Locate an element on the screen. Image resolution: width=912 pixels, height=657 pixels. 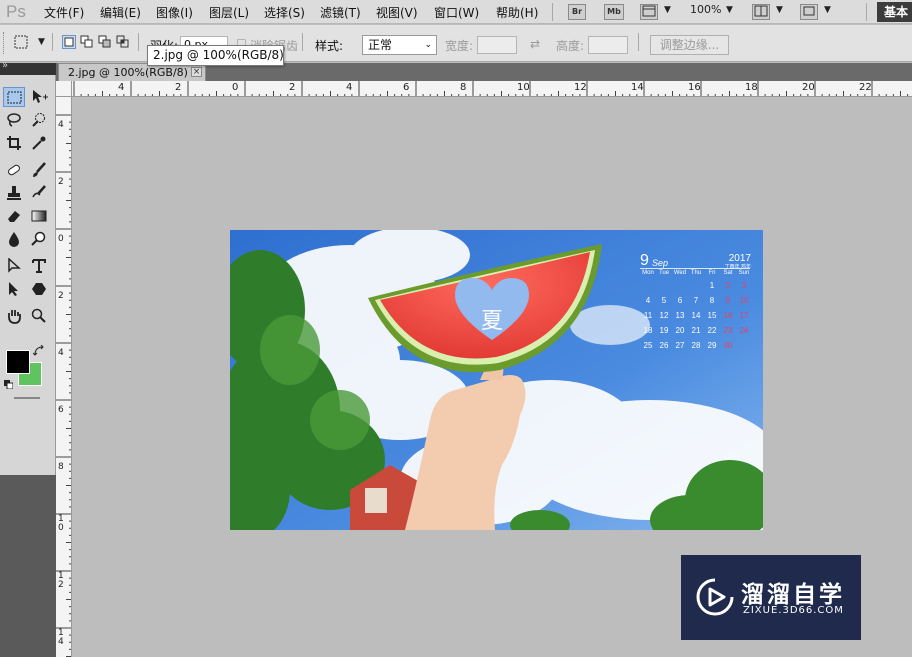
quick-selection-tool is located at coordinates (39, 120).